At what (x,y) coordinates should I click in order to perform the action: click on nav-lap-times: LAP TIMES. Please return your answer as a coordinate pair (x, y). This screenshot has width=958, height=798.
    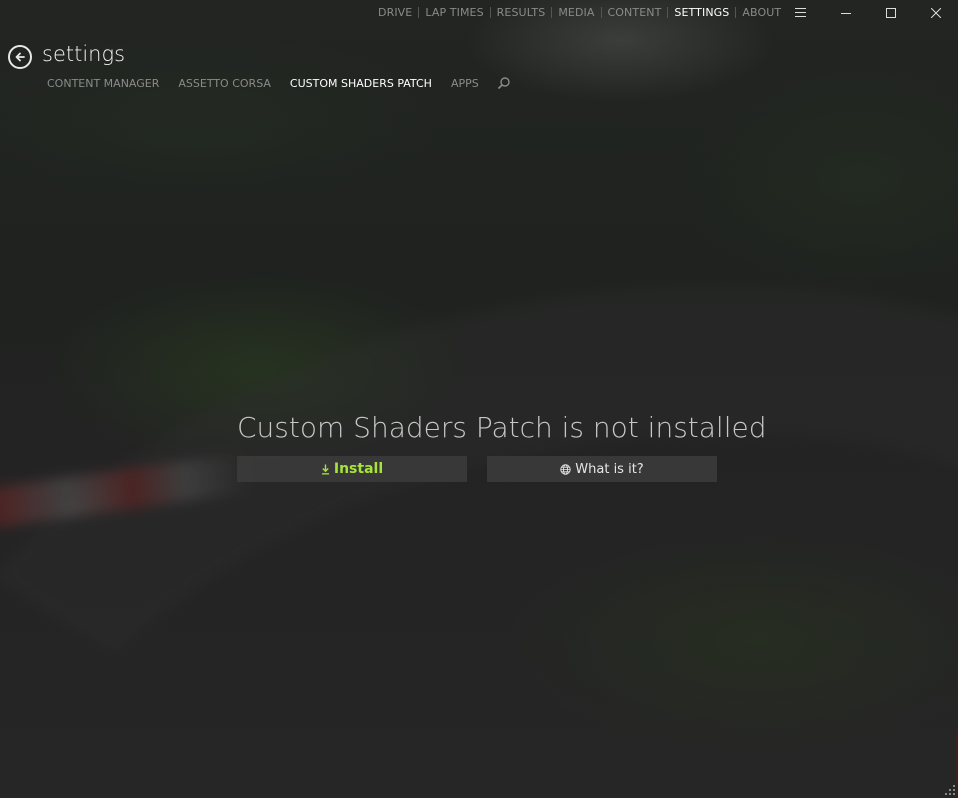
    Looking at the image, I should click on (454, 12).